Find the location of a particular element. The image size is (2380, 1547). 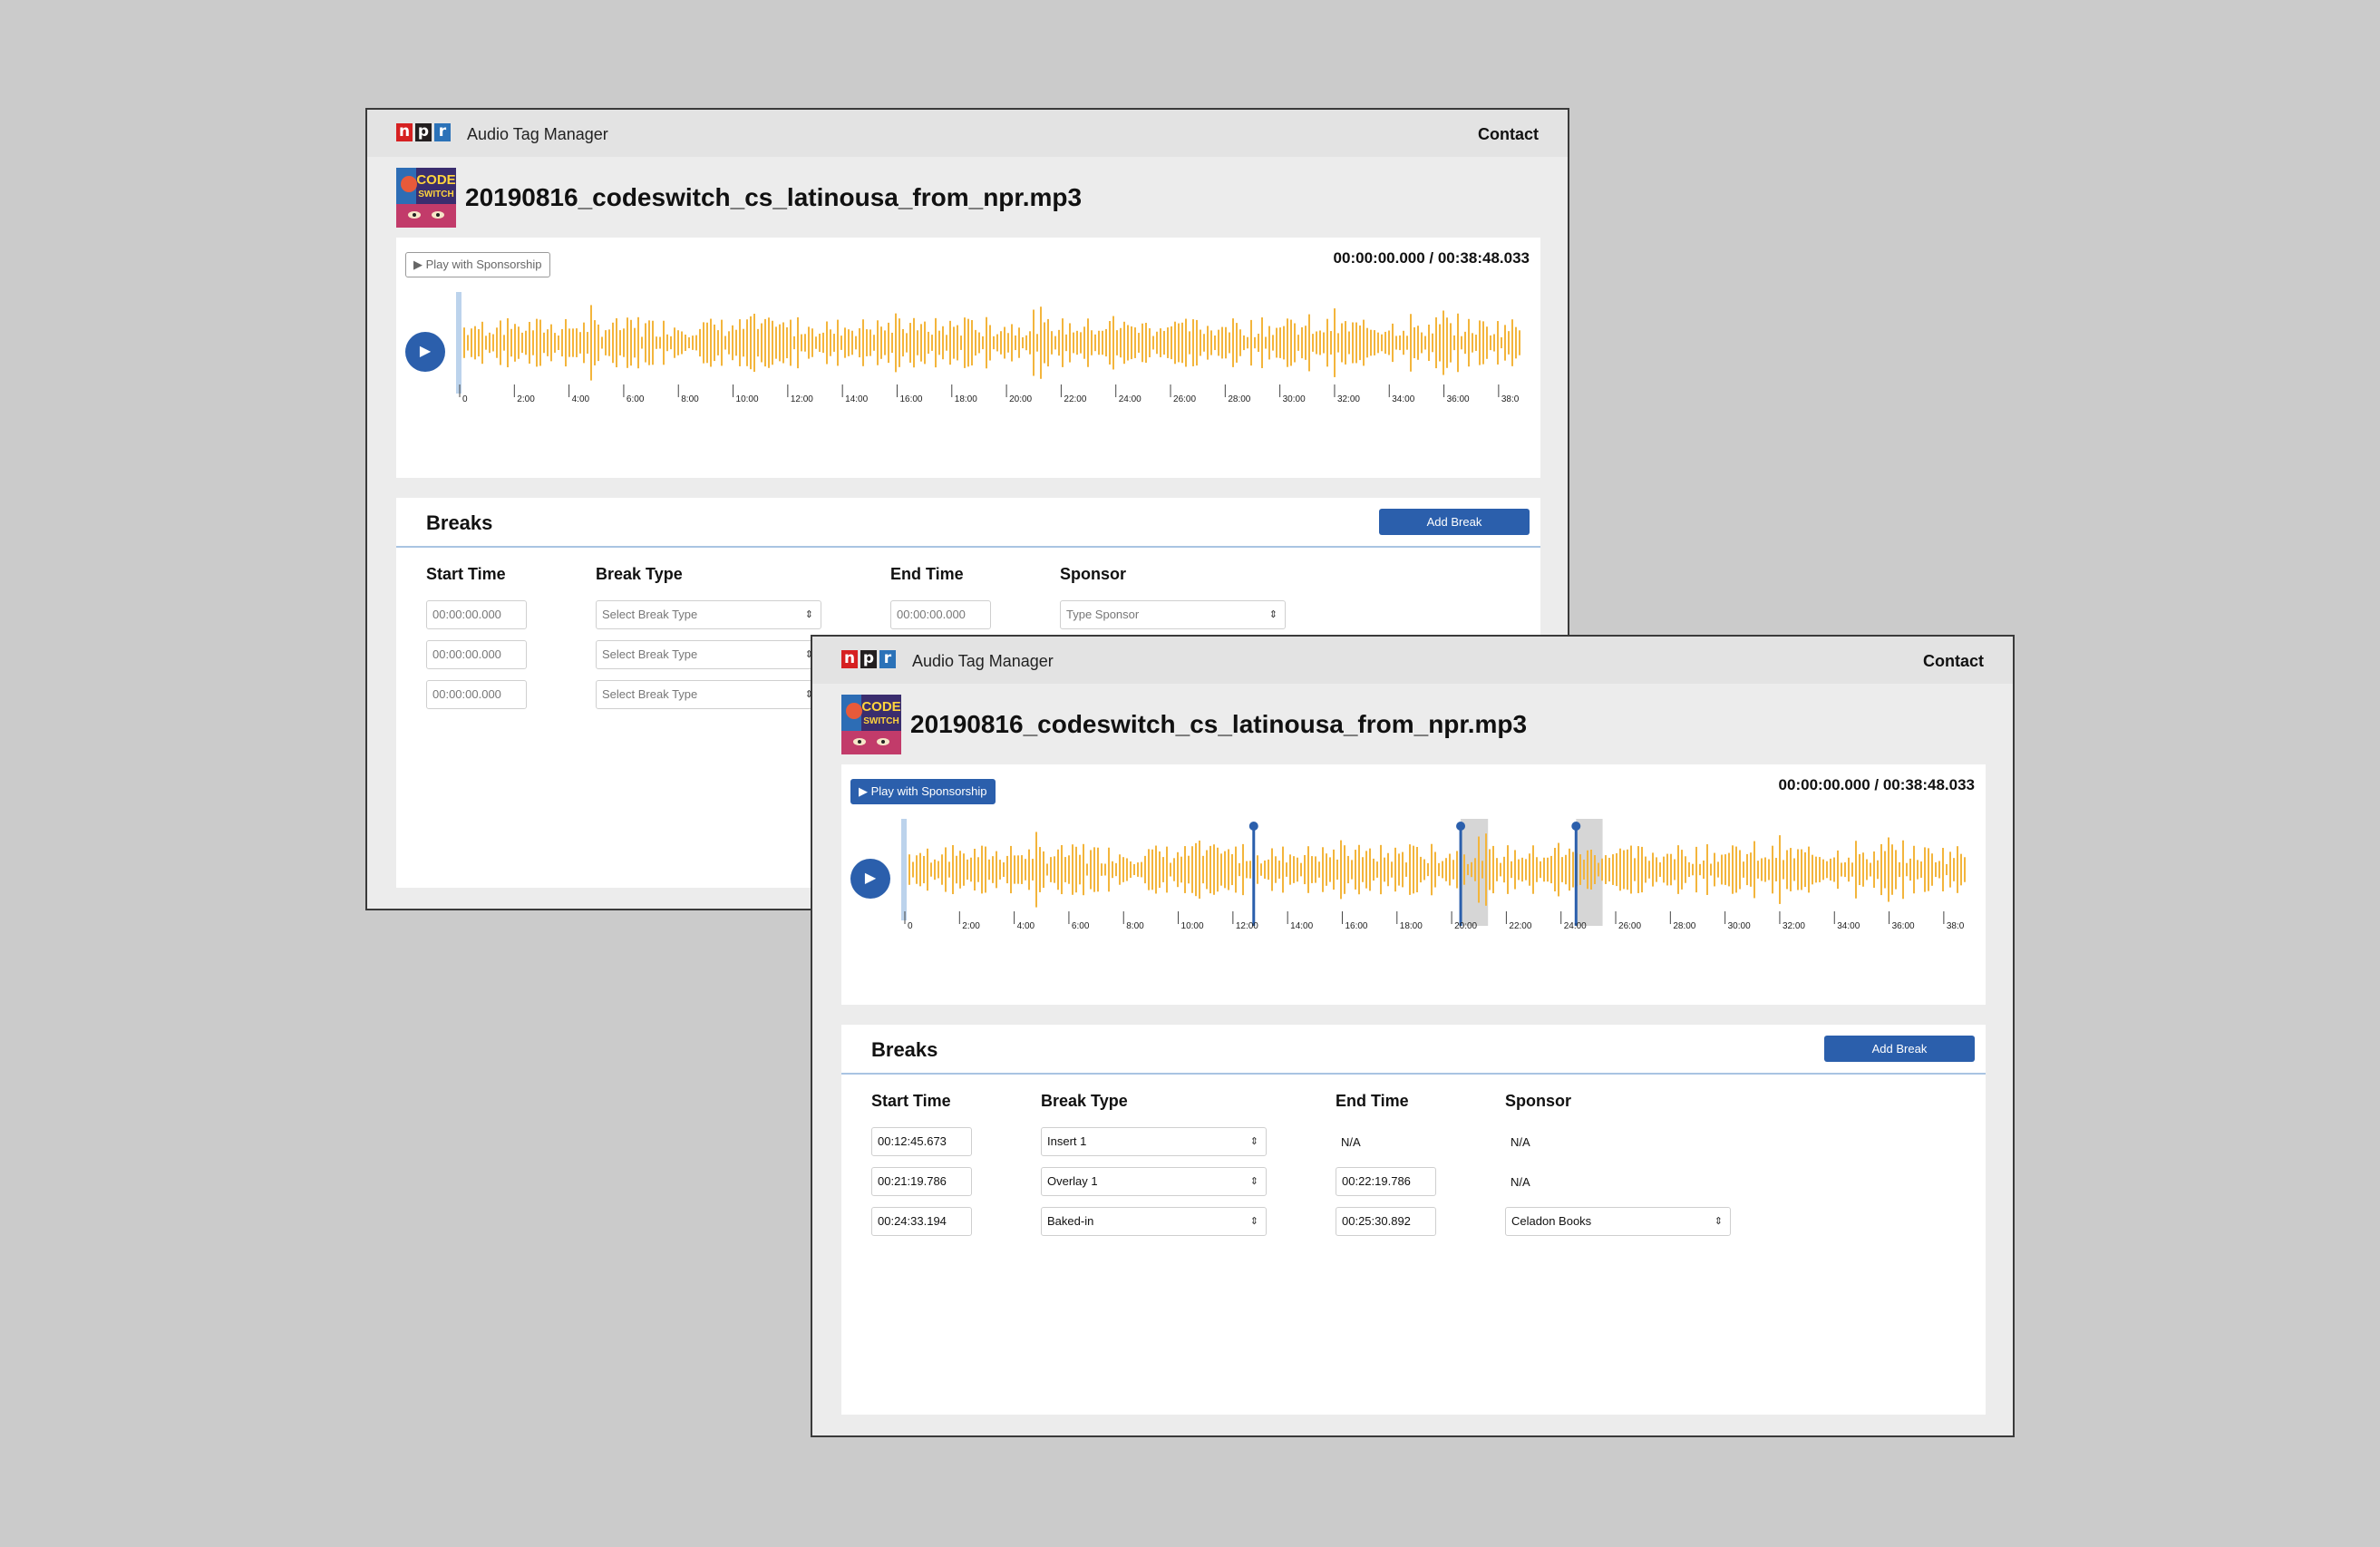

break-type-select: Baked-in ⇕ is located at coordinates (1154, 1221).